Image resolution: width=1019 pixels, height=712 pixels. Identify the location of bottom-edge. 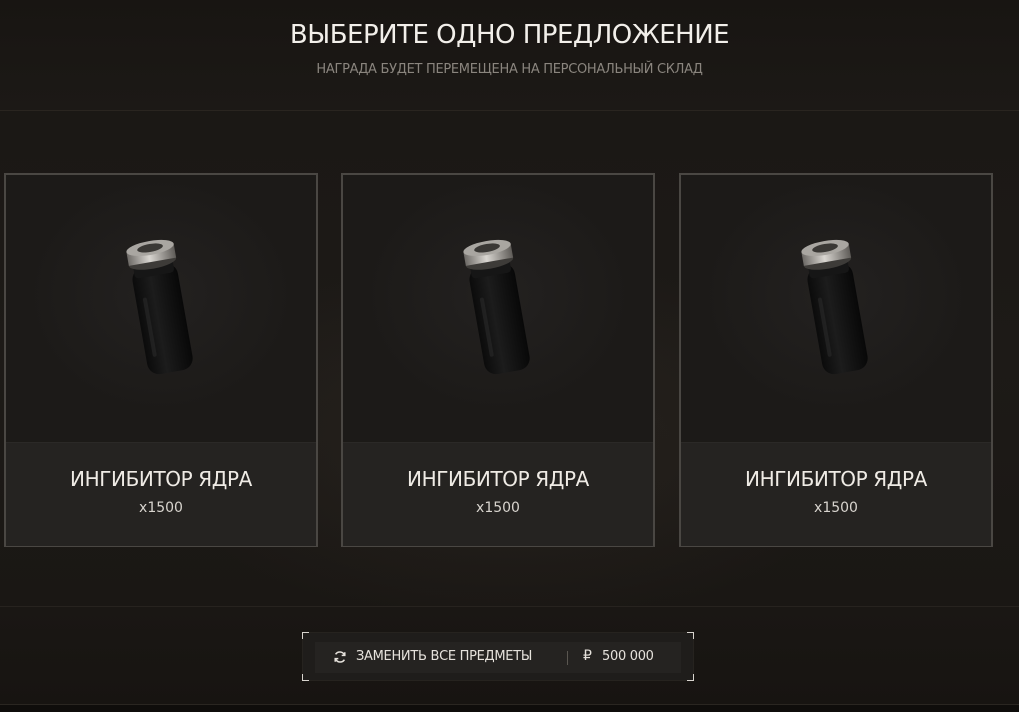
(509, 708).